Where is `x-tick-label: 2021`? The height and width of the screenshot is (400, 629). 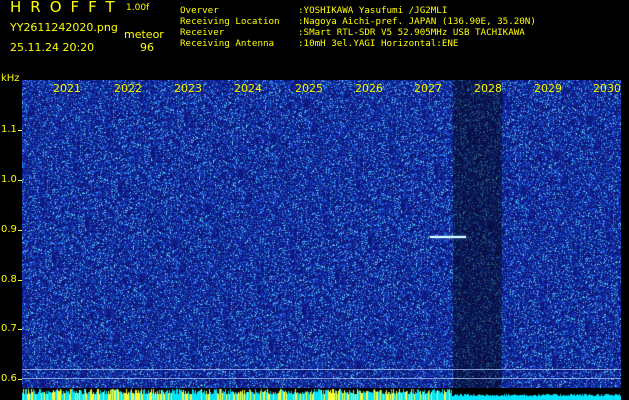
x-tick-label: 2021 is located at coordinates (67, 88).